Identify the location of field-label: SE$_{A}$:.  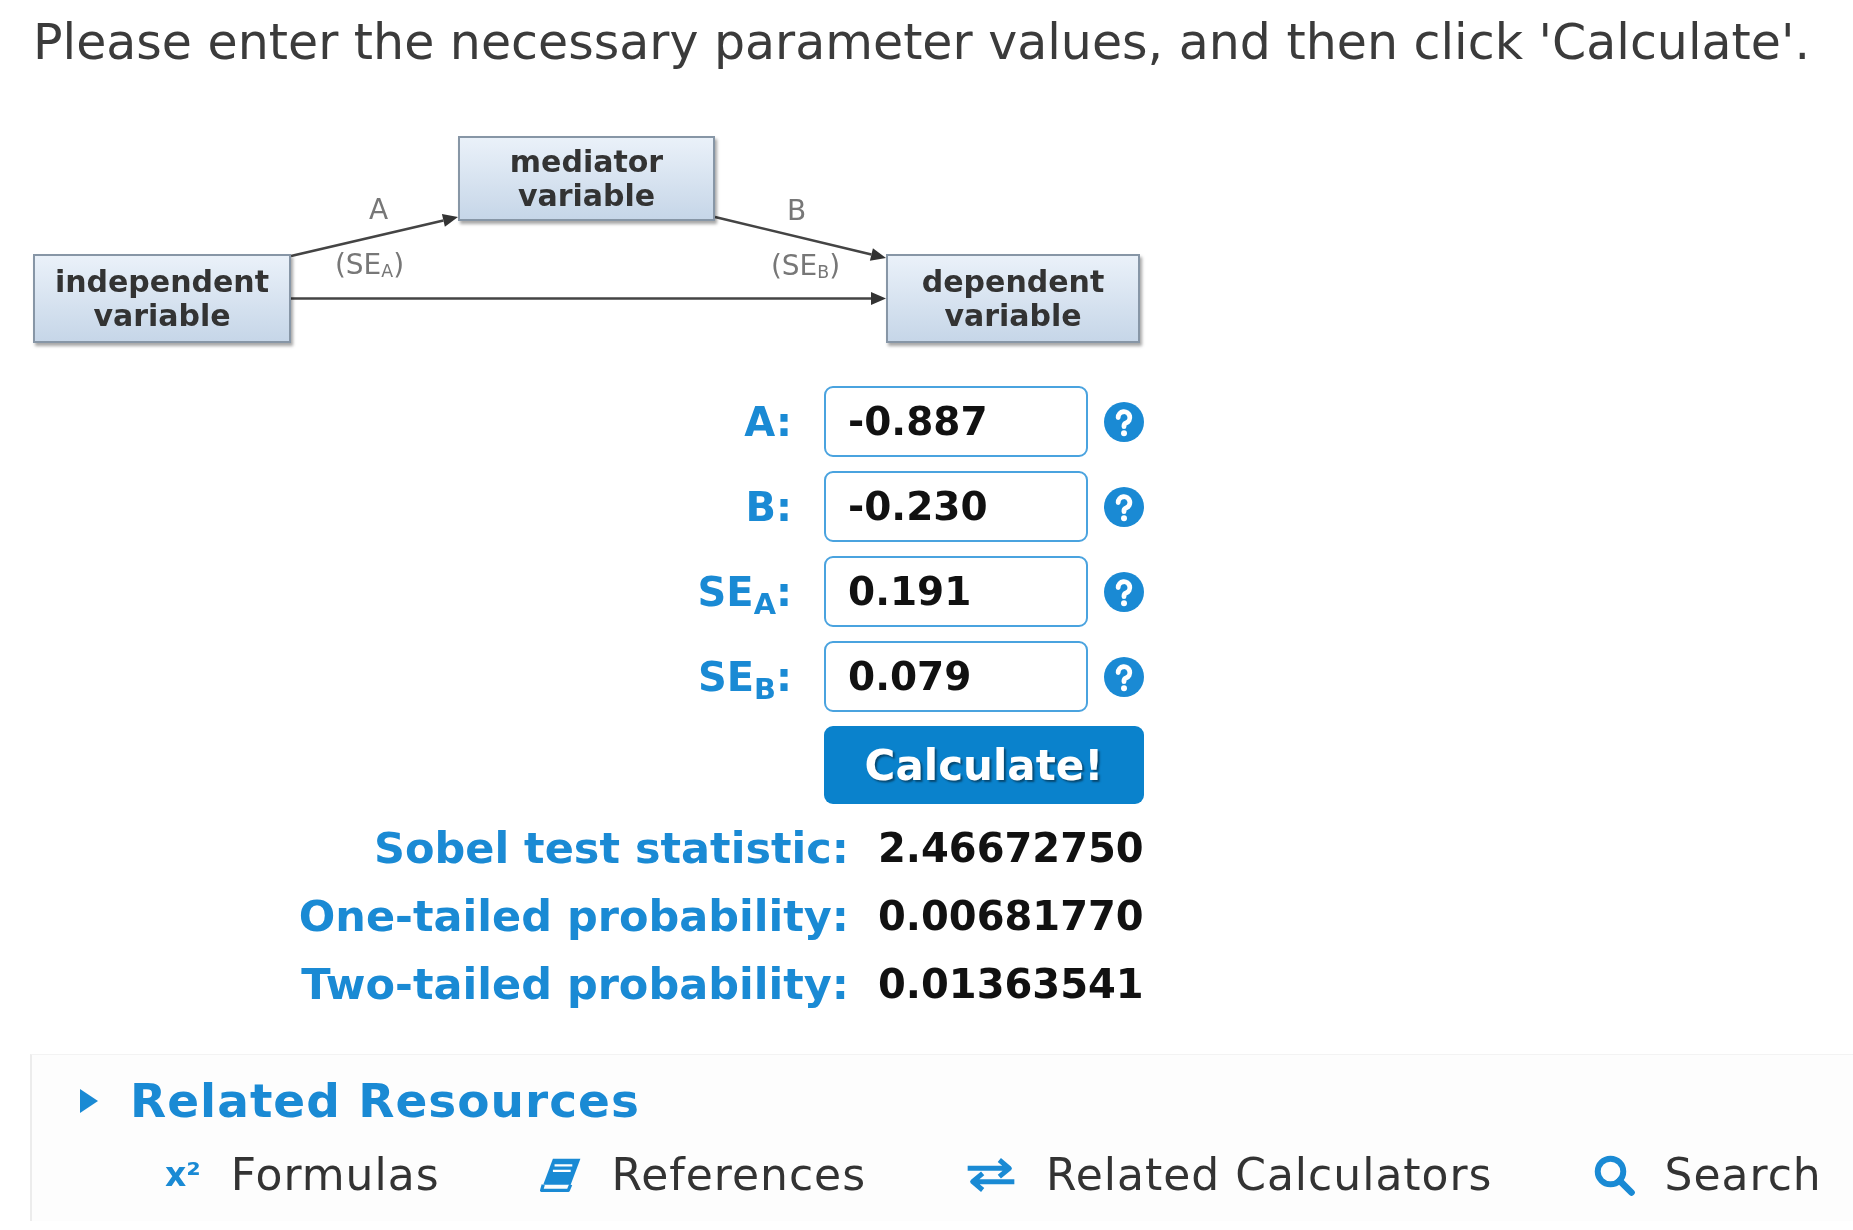
(744, 591).